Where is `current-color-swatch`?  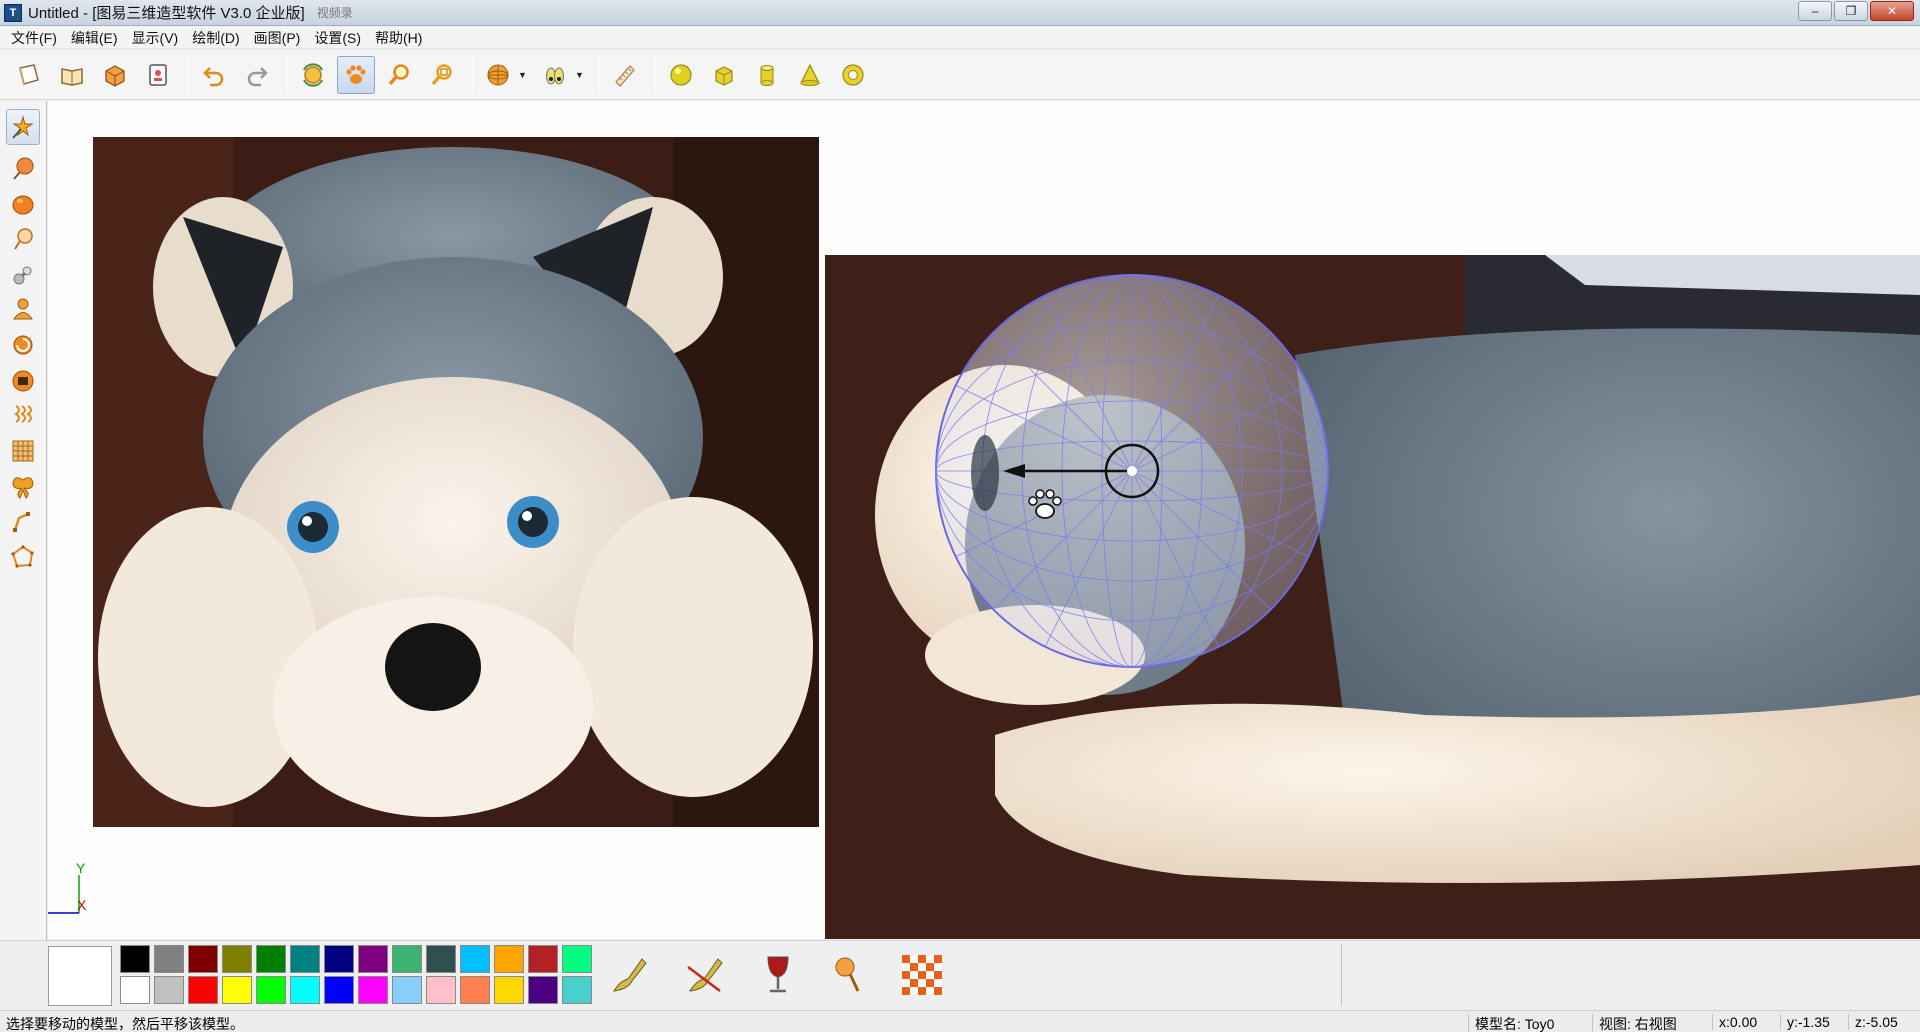
current-color-swatch is located at coordinates (80, 976).